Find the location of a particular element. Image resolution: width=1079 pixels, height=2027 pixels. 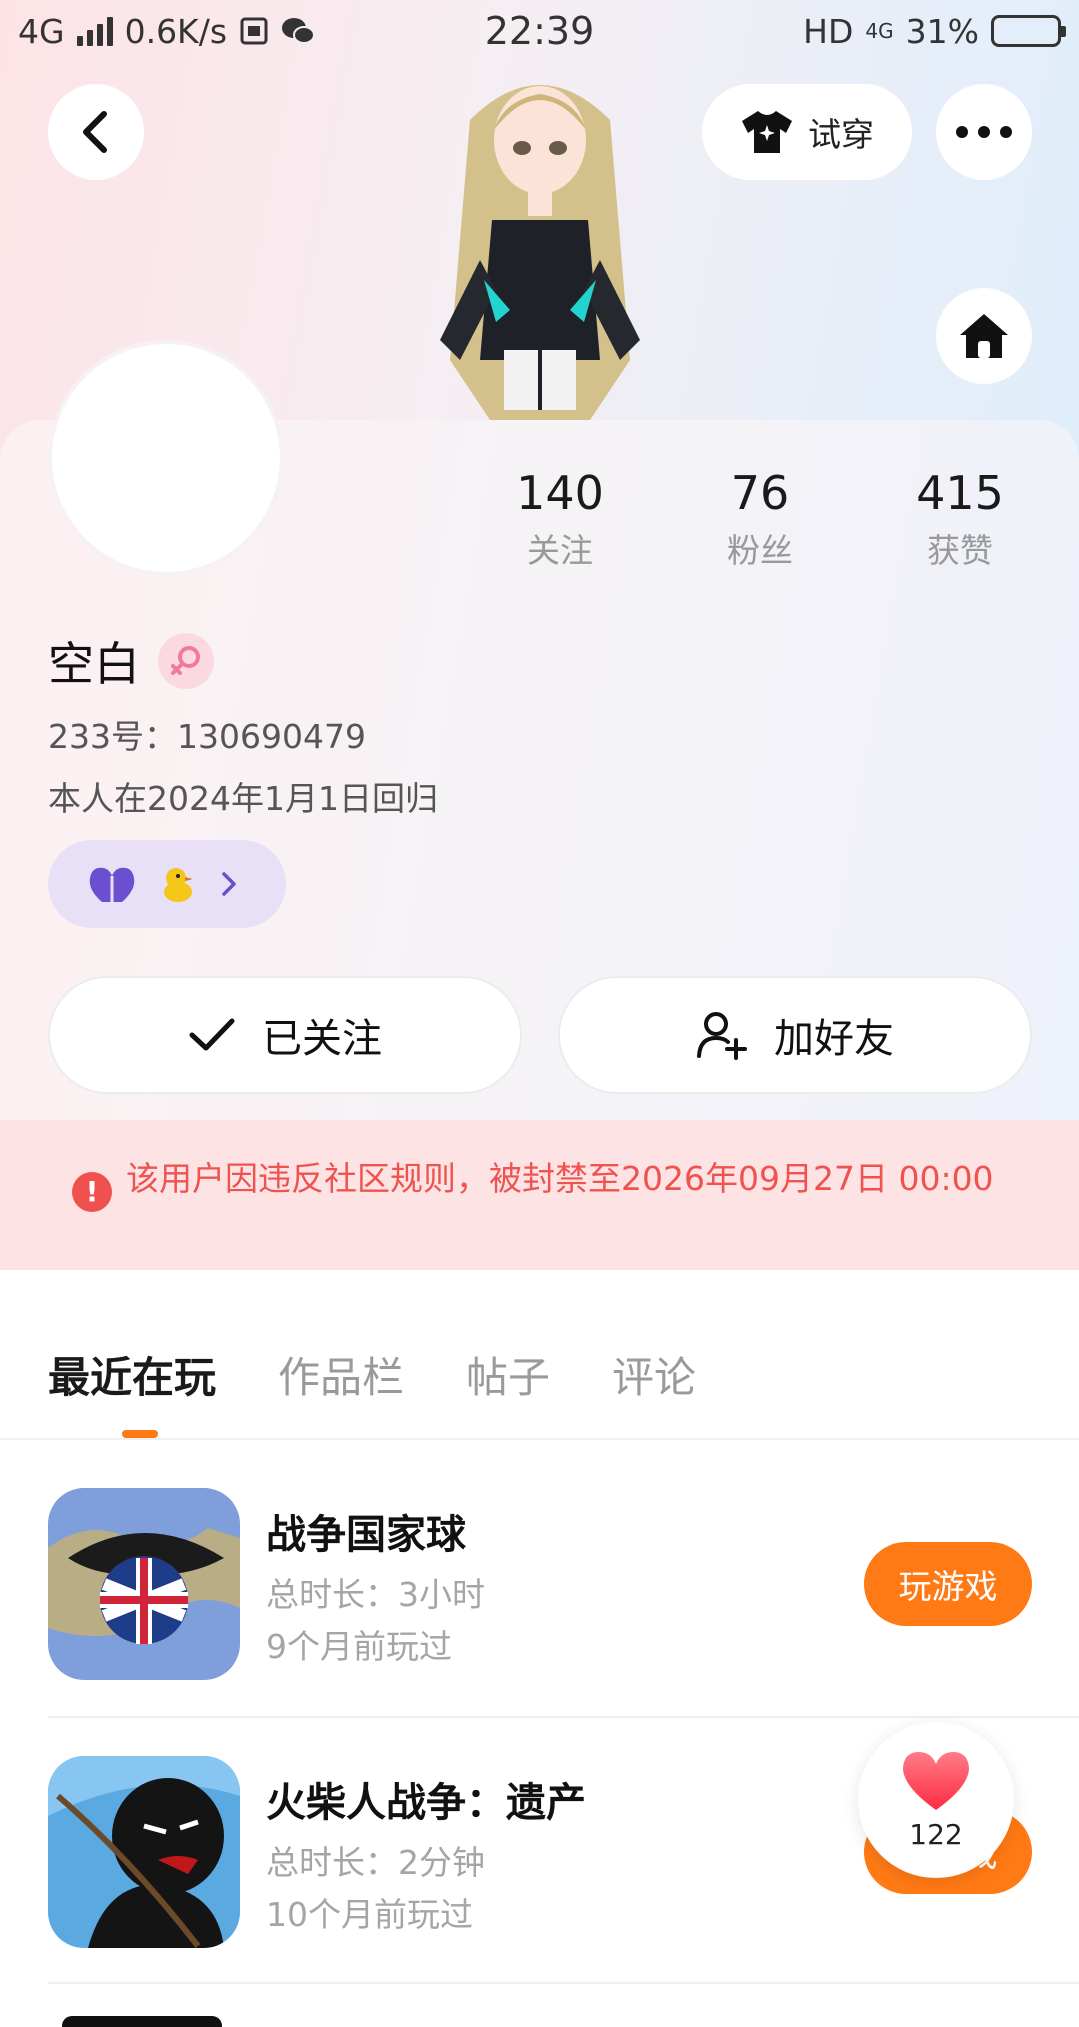

game-title: 战争国家球 is located at coordinates (366, 1535).